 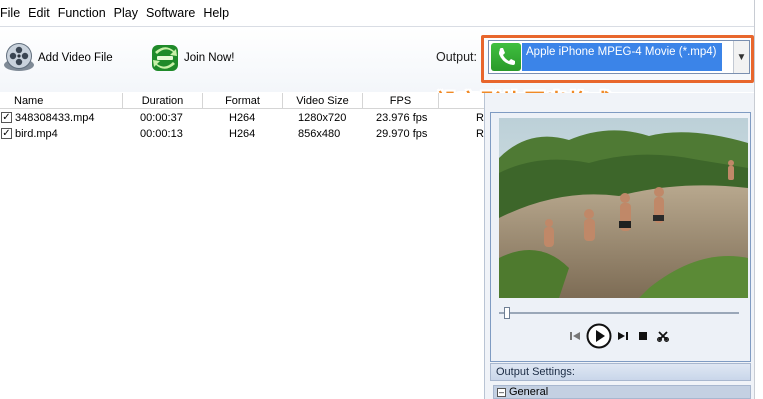 What do you see at coordinates (75, 58) in the screenshot?
I see `add-video-label: Add Video File` at bounding box center [75, 58].